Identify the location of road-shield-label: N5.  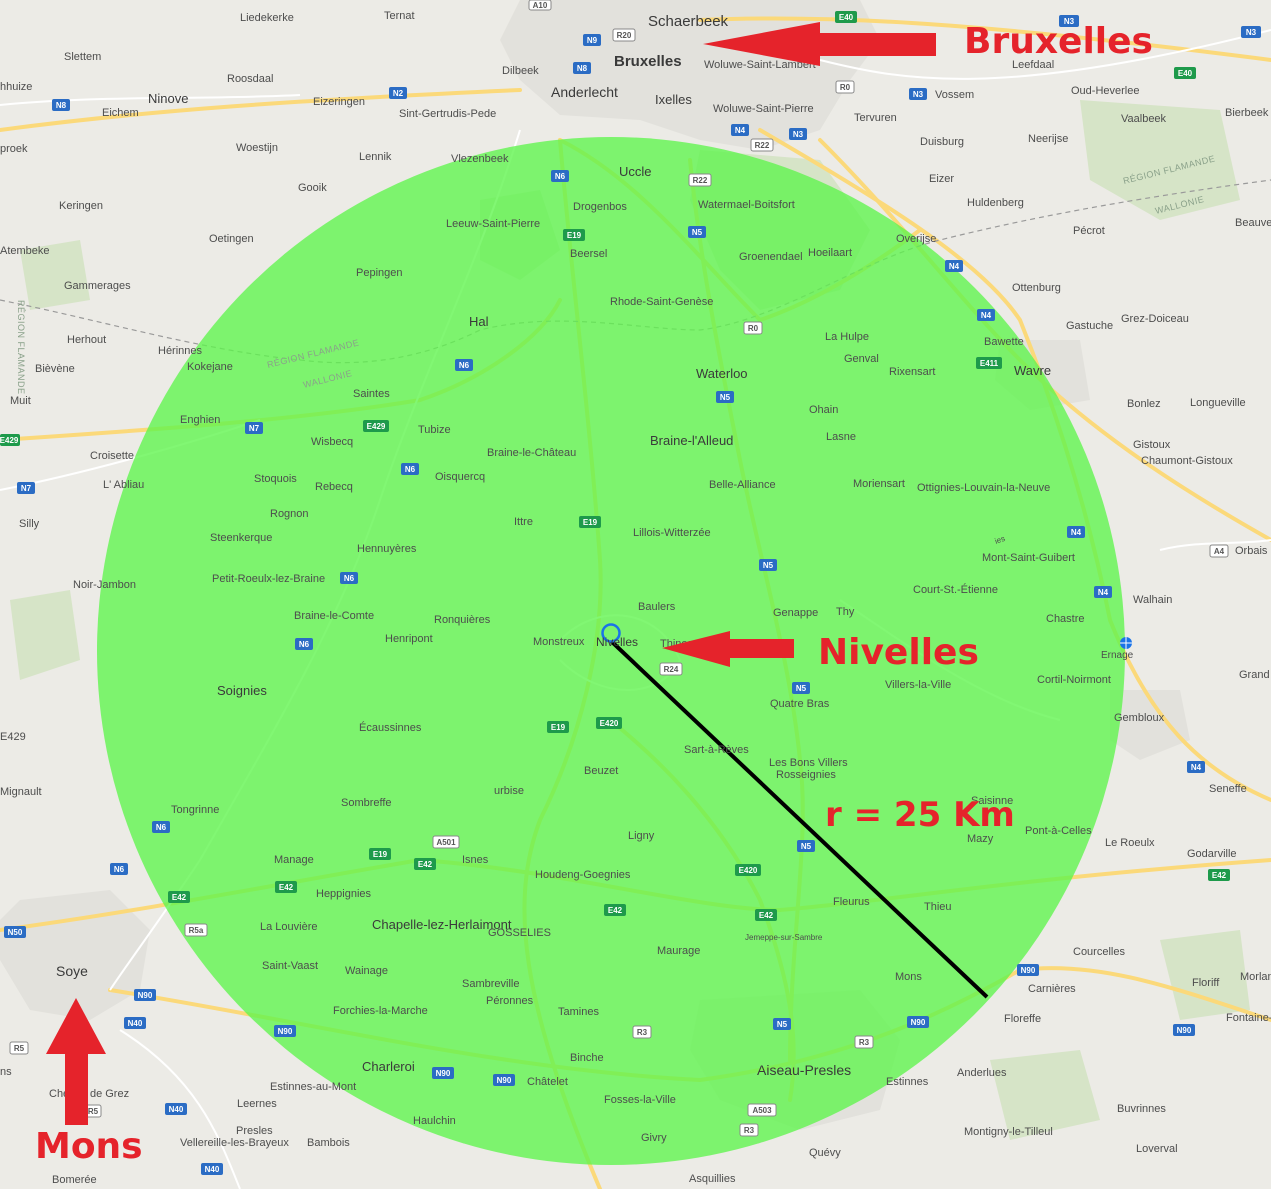
(801, 688).